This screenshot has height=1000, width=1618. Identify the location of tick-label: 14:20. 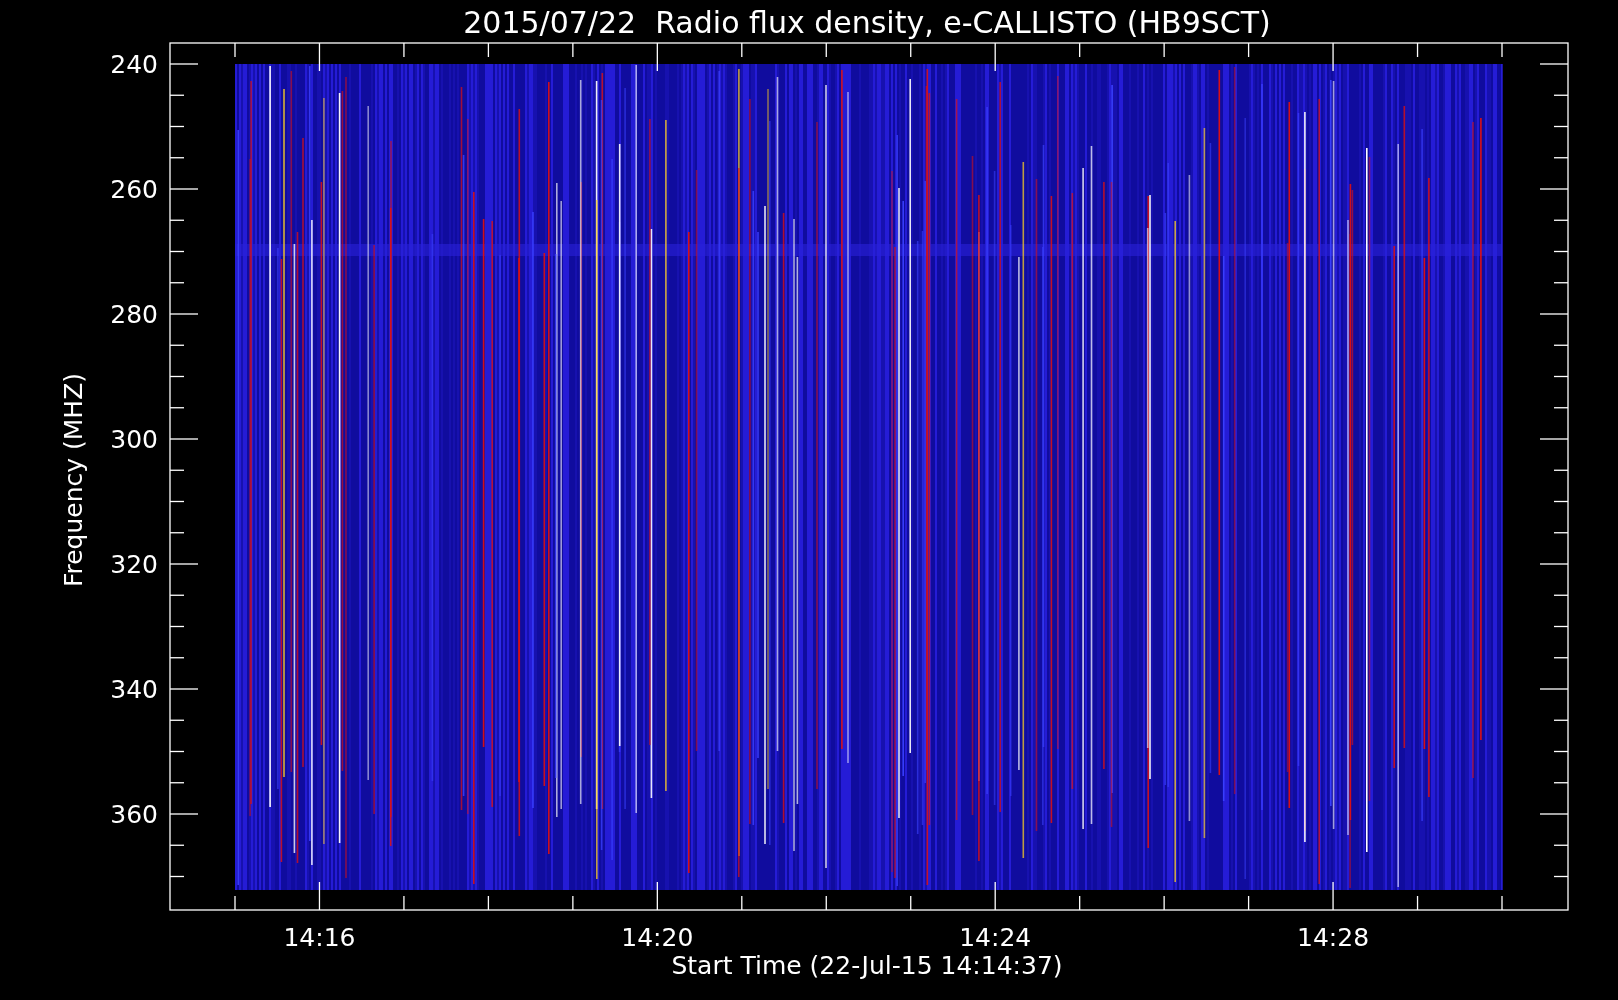
(657, 937).